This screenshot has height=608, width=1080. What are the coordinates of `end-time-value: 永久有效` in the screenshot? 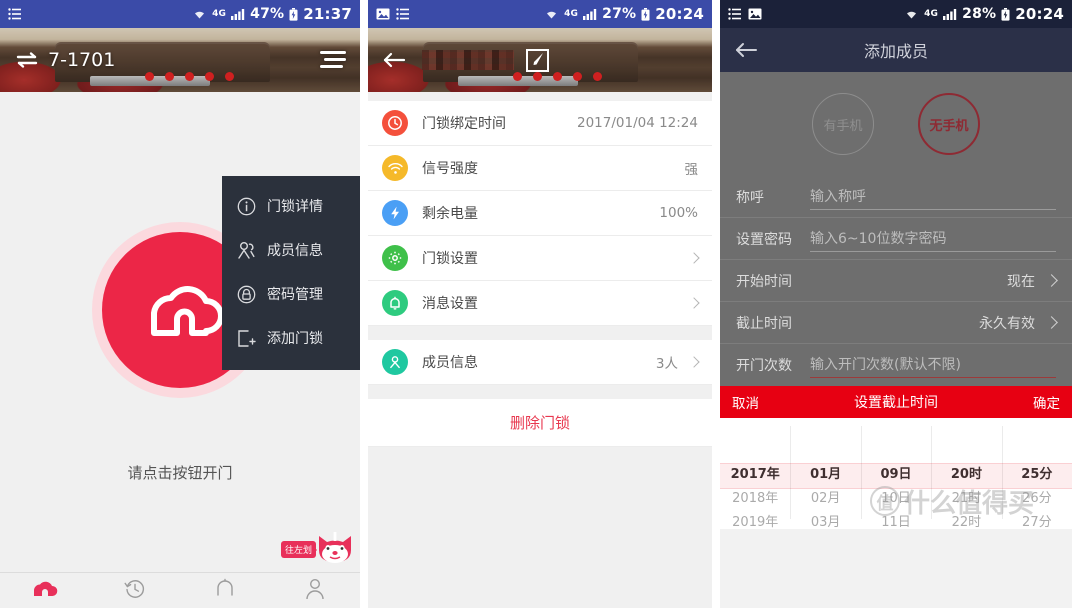 It's located at (1007, 323).